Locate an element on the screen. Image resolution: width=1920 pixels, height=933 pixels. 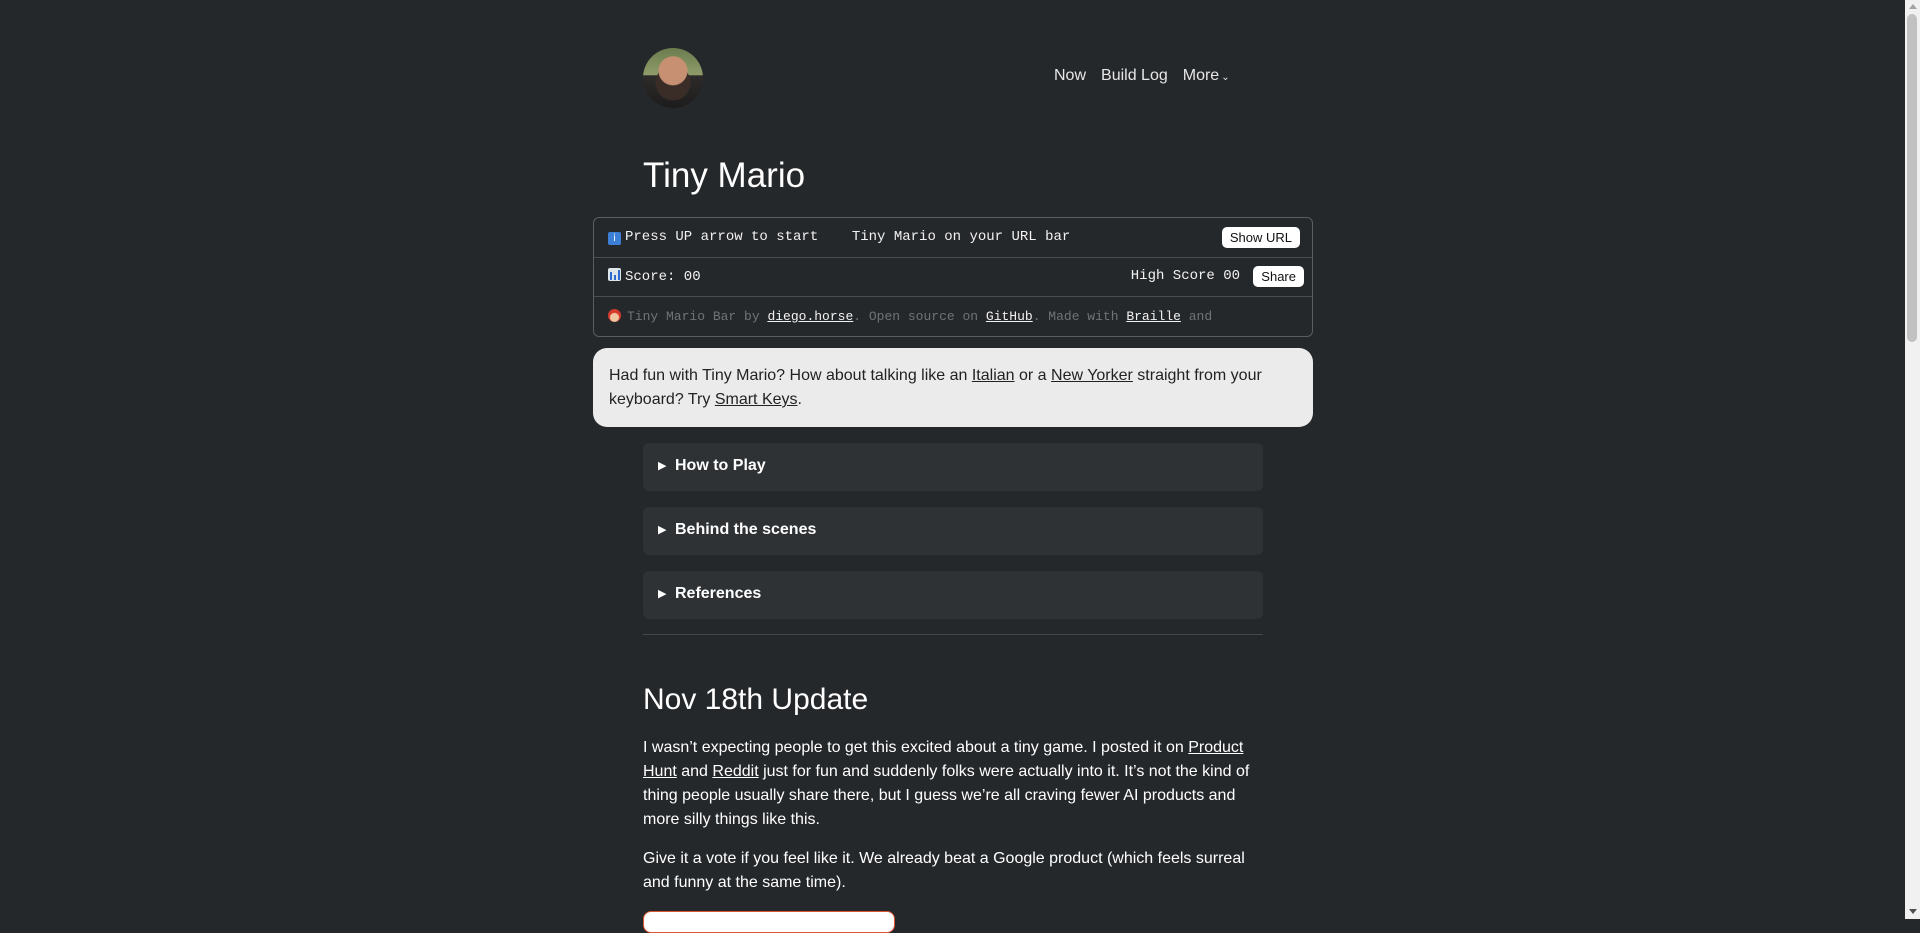
page-title: Tiny Mario is located at coordinates (724, 175).